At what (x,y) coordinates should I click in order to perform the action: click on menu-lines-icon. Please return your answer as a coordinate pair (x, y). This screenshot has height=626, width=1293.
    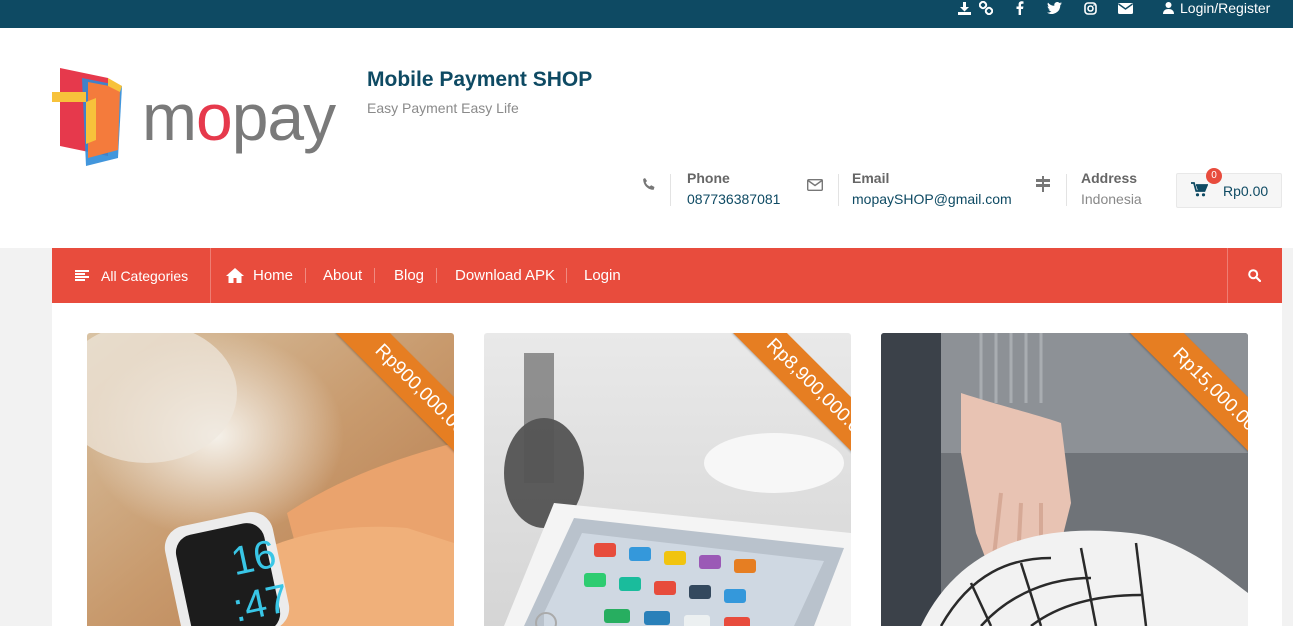
    Looking at the image, I should click on (82, 275).